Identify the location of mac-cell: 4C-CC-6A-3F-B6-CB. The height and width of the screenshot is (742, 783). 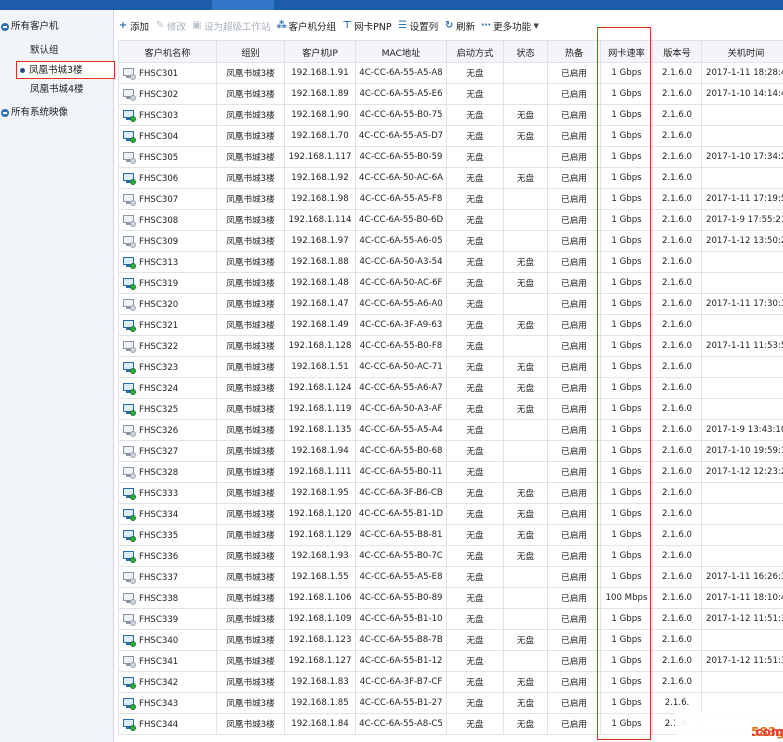
(401, 493).